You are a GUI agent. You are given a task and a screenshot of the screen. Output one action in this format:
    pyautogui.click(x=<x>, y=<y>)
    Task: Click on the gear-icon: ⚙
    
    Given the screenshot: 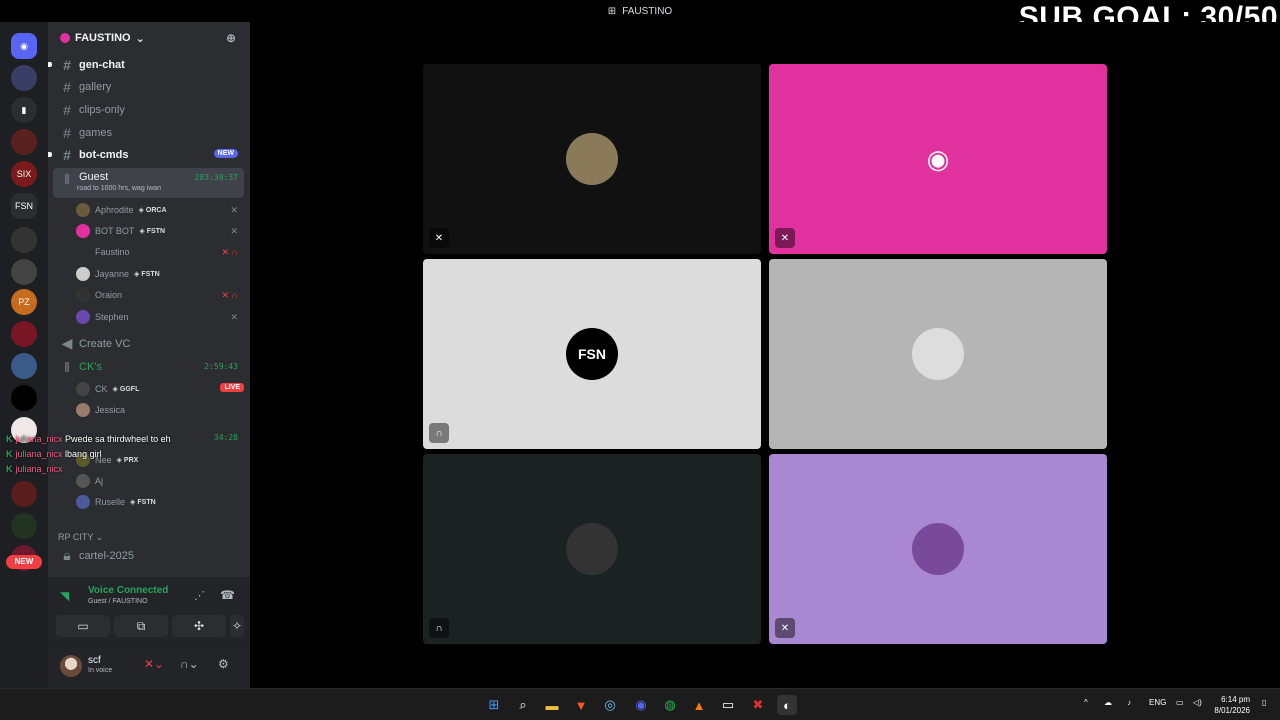 What is the action you would take?
    pyautogui.click(x=223, y=664)
    